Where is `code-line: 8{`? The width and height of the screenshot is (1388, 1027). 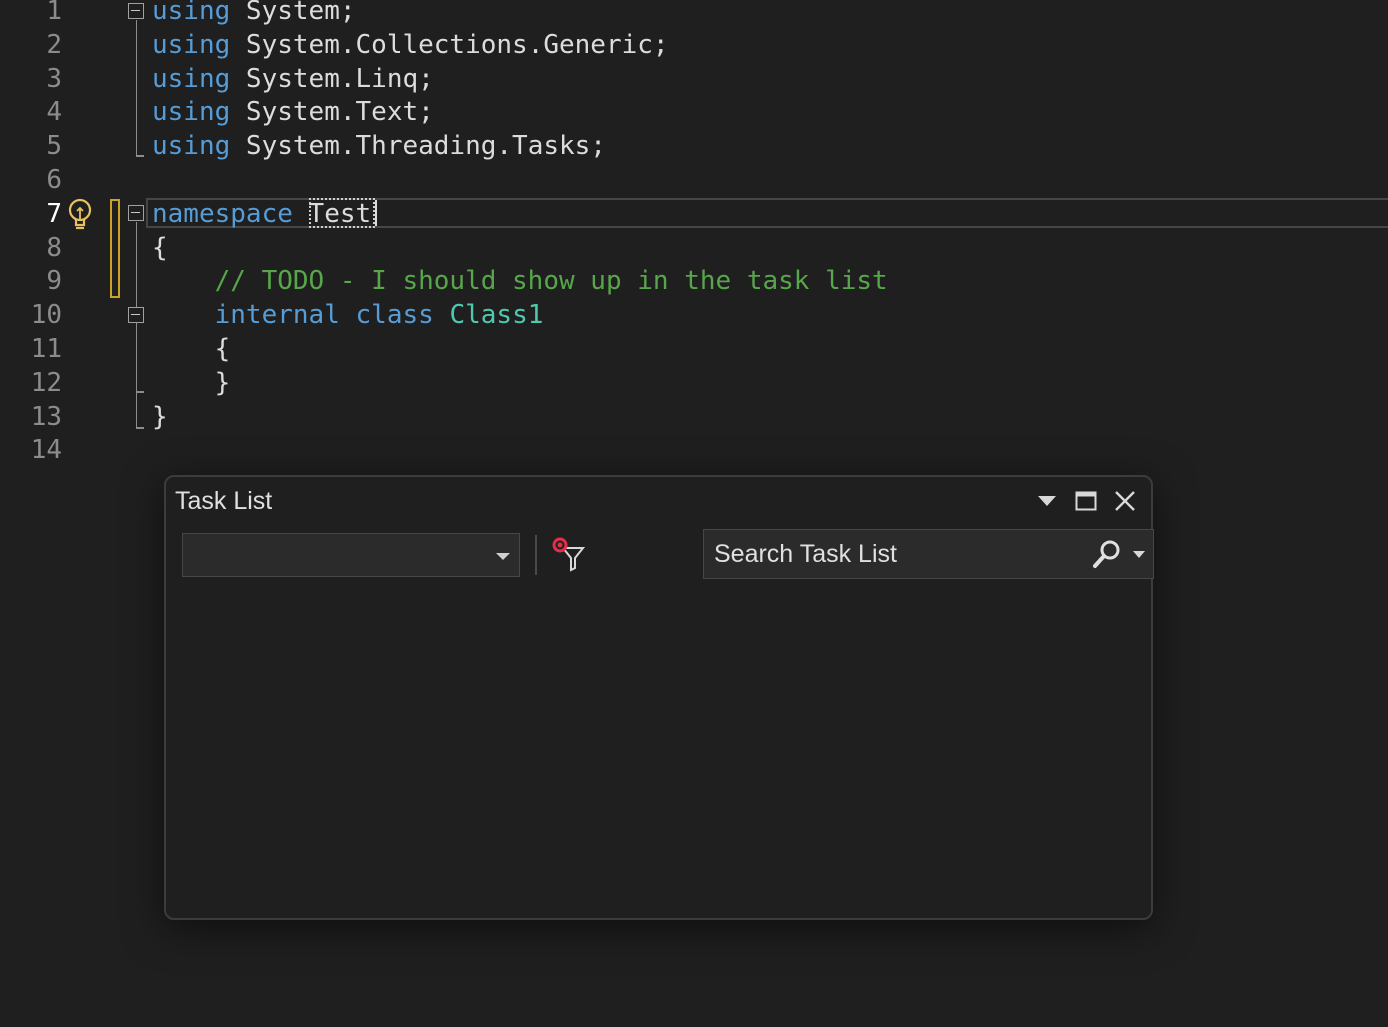 code-line: 8{ is located at coordinates (694, 248).